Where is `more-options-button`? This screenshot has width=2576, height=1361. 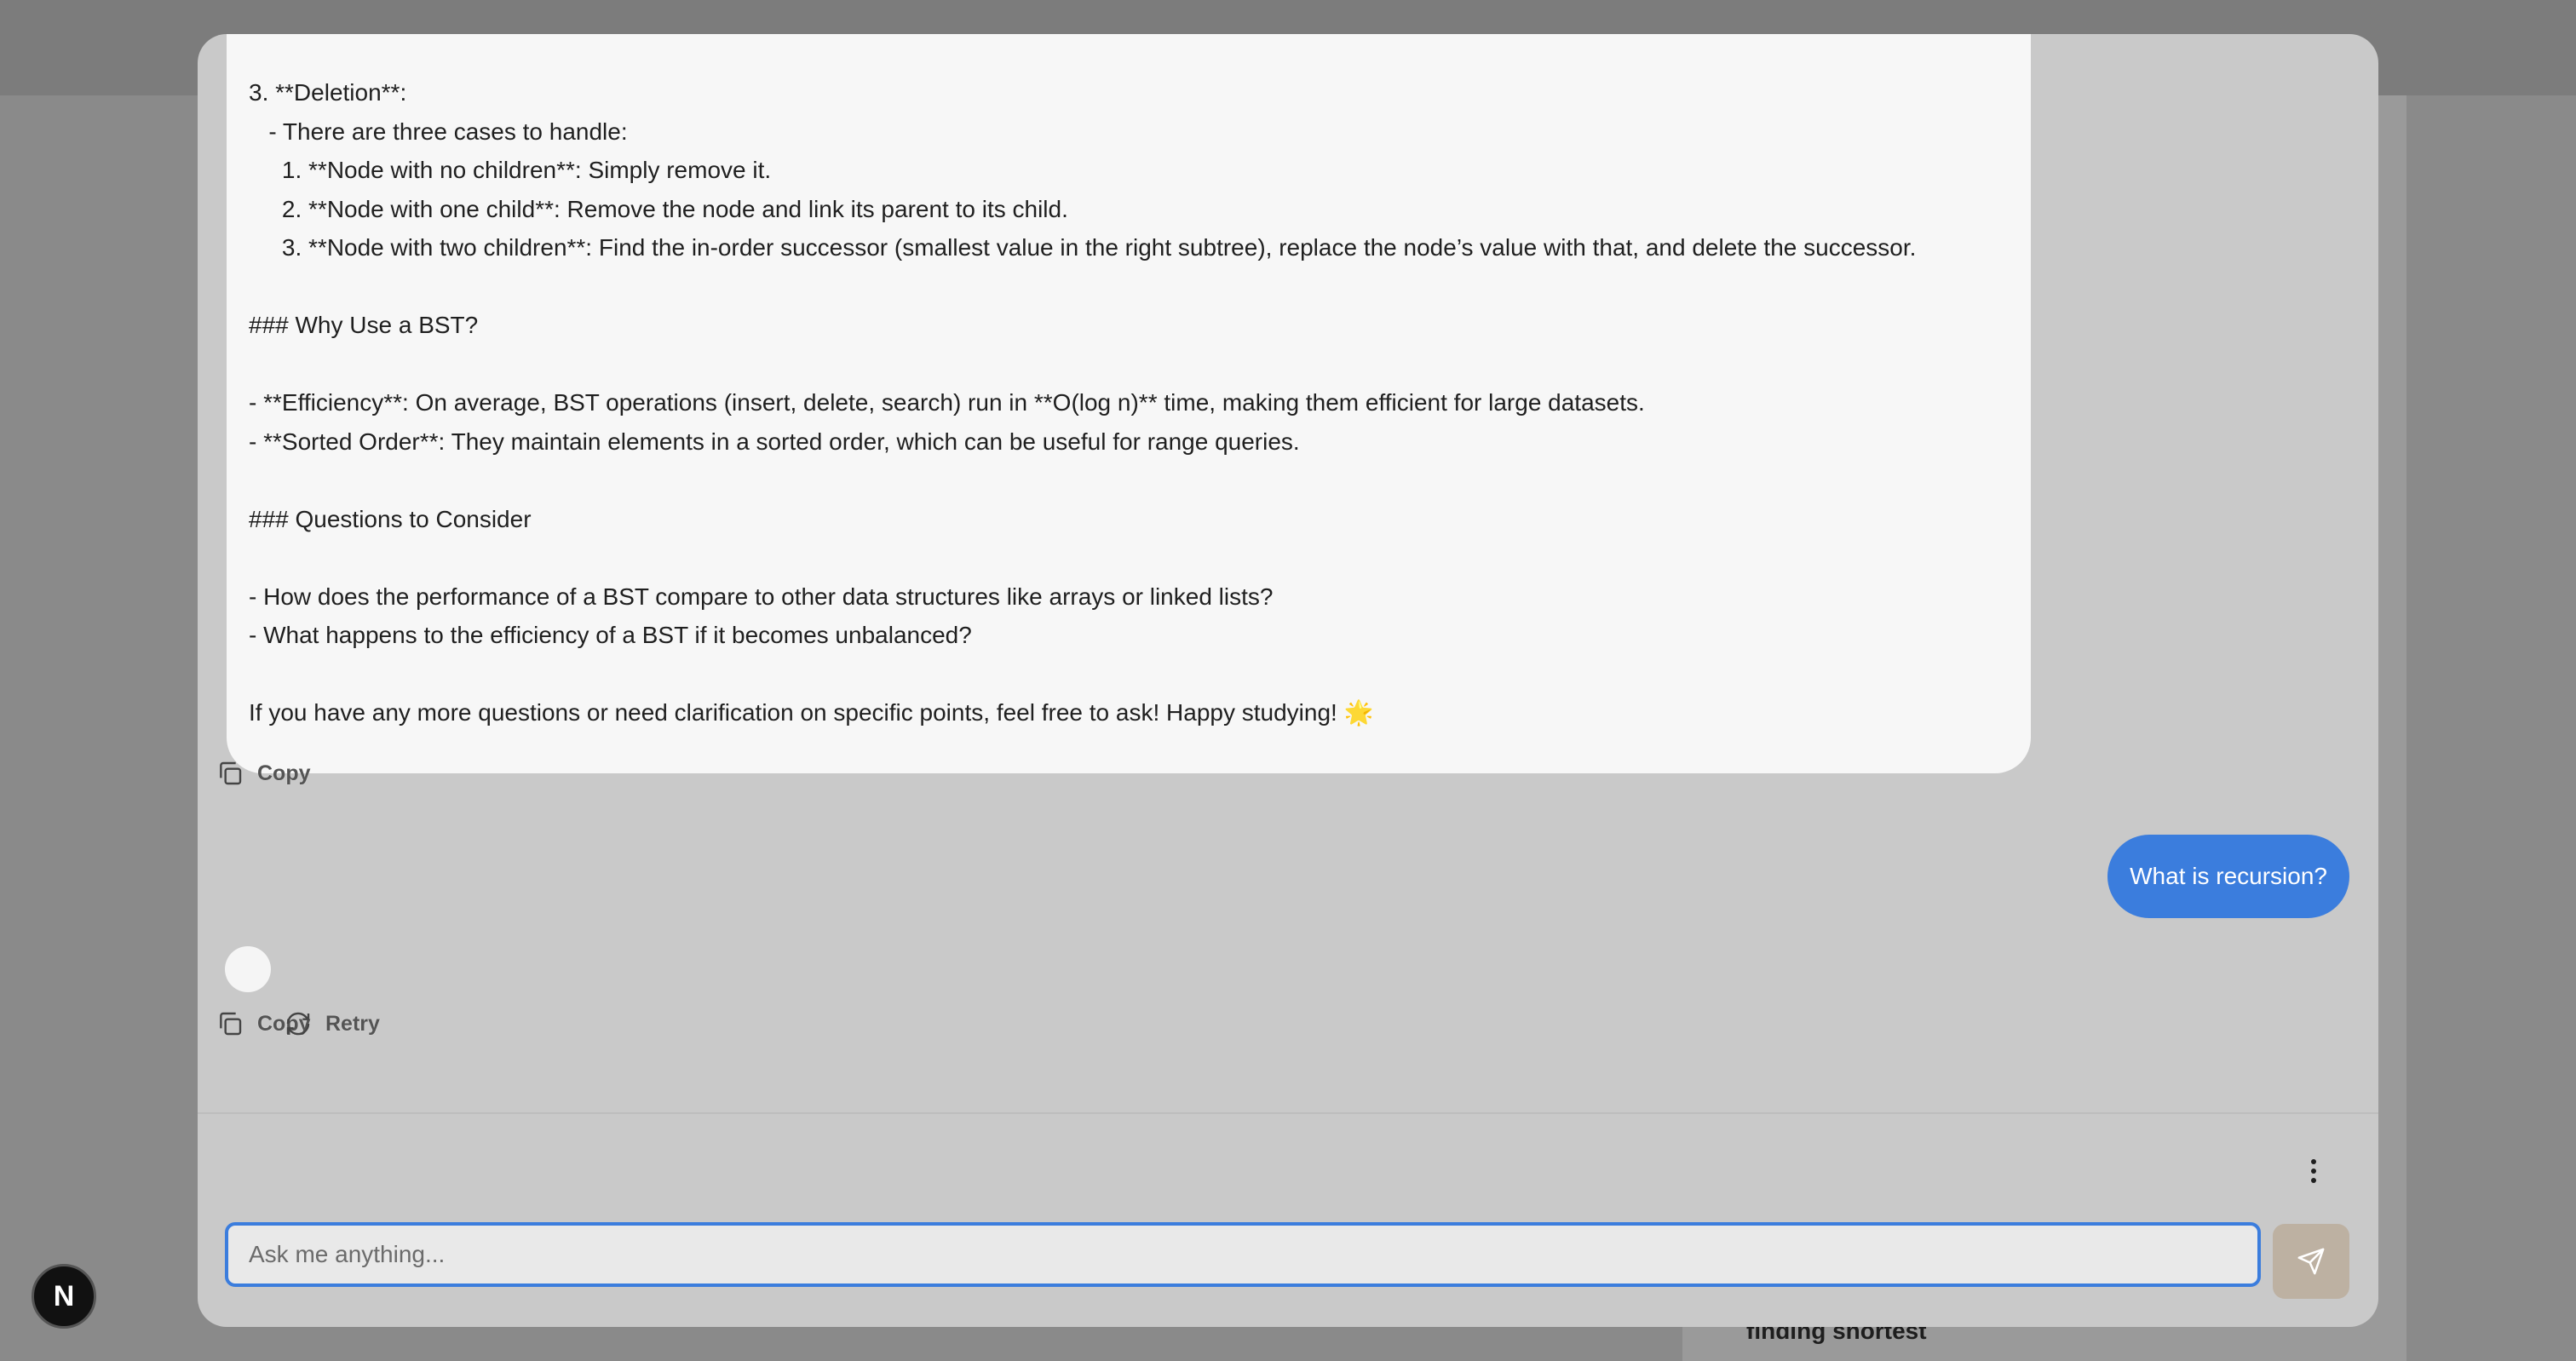
more-options-button is located at coordinates (2314, 1171).